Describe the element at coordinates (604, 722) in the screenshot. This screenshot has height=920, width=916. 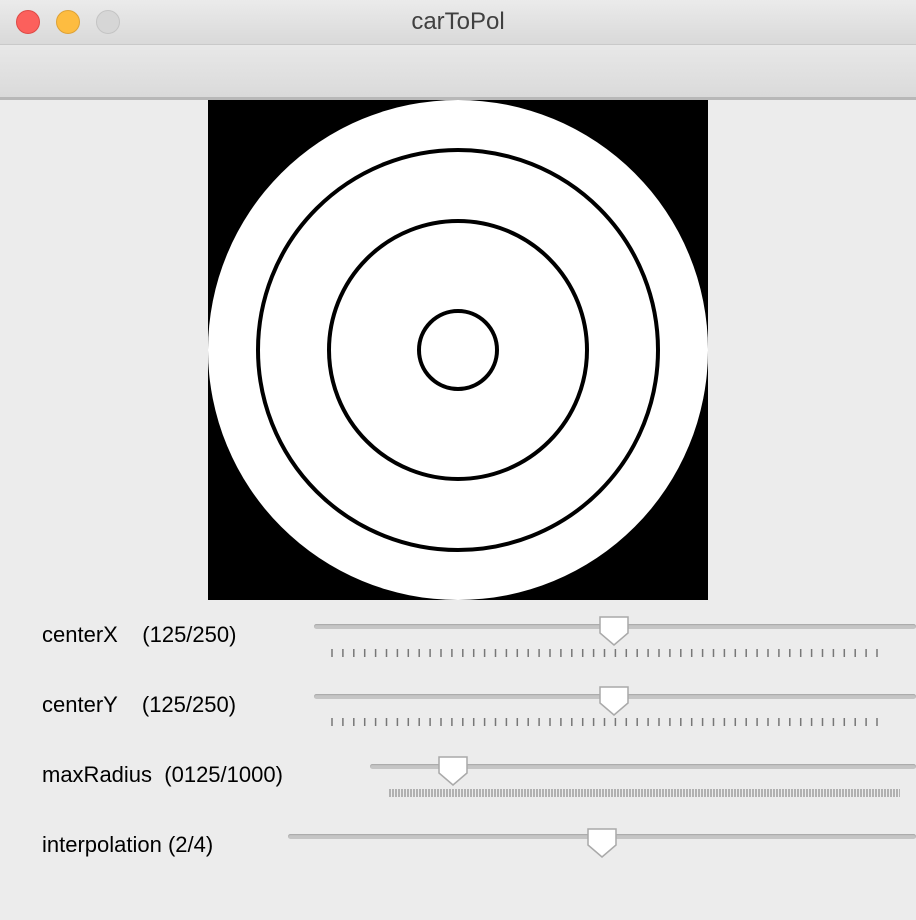
I see `centery-tick-marks` at that location.